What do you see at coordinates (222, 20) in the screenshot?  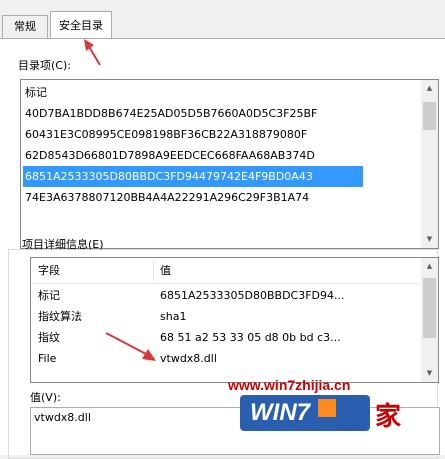 I see `tab-strip: 常规 安全目录` at bounding box center [222, 20].